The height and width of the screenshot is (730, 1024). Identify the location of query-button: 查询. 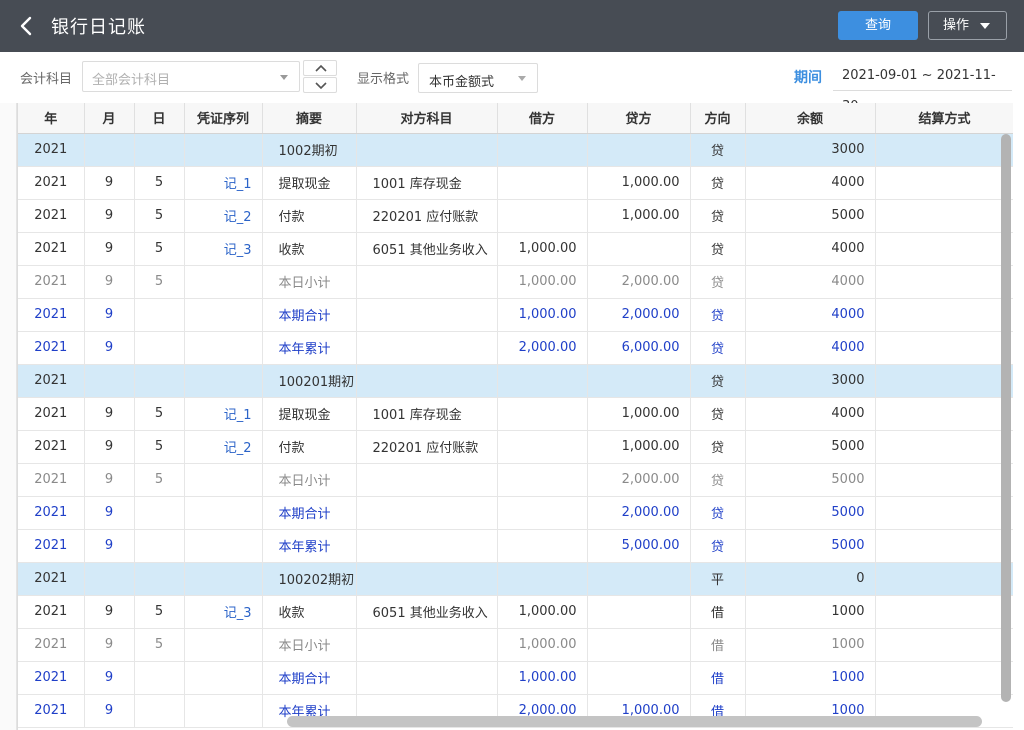
(878, 25).